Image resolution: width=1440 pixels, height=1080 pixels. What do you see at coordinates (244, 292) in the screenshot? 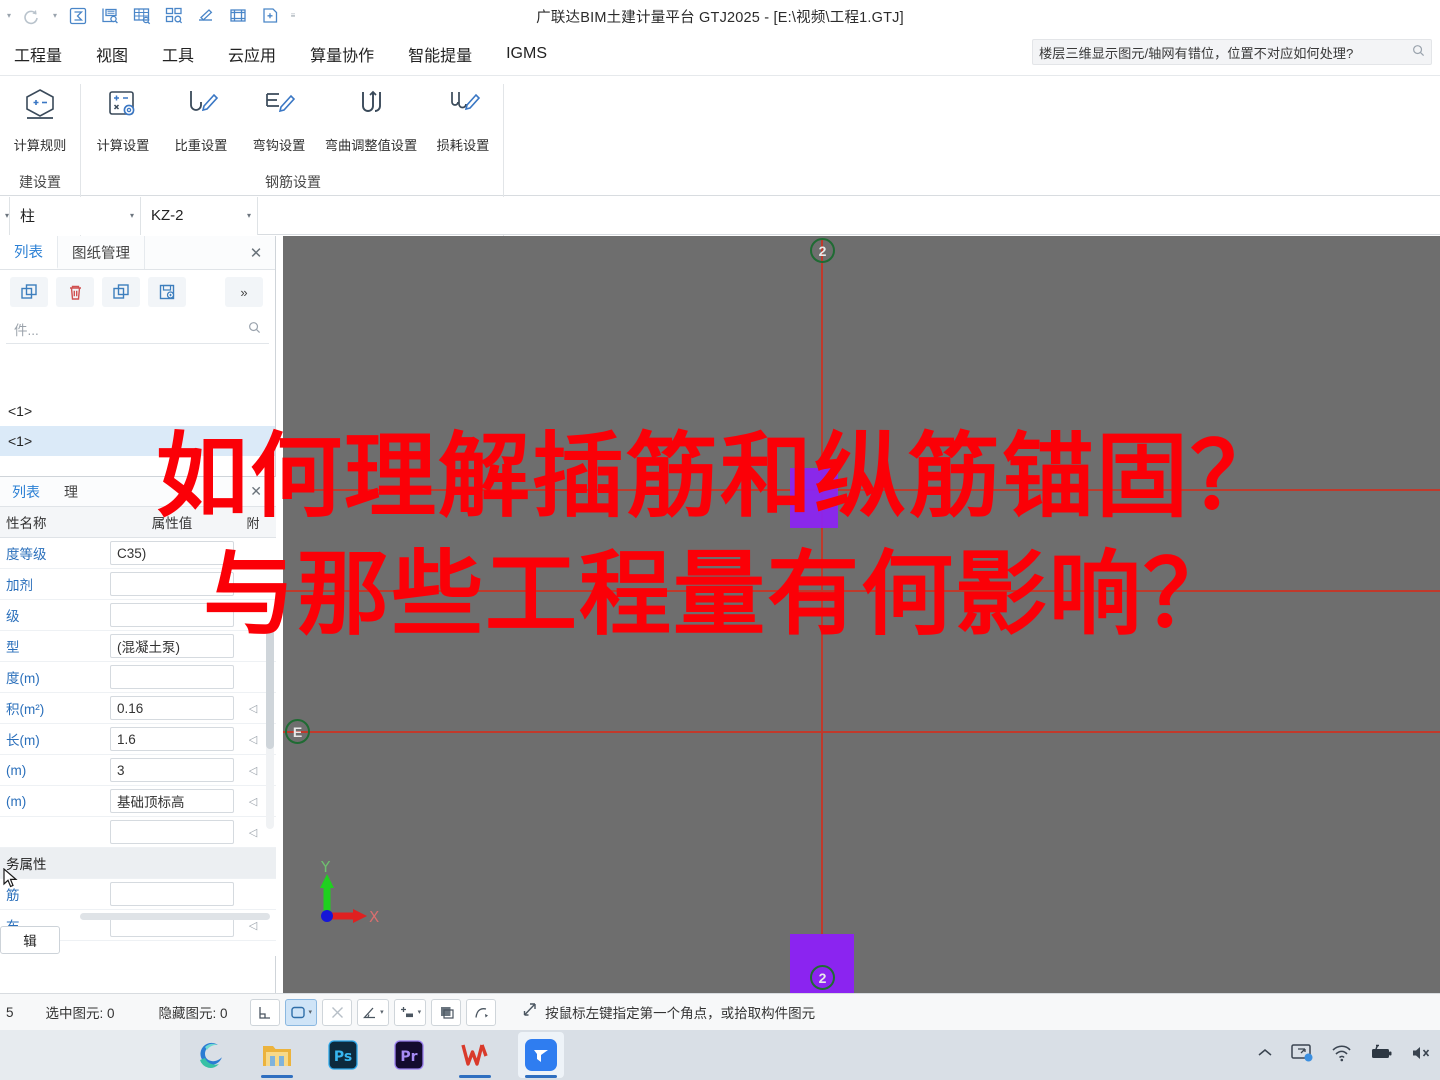
I see `expand-more-icon: »` at bounding box center [244, 292].